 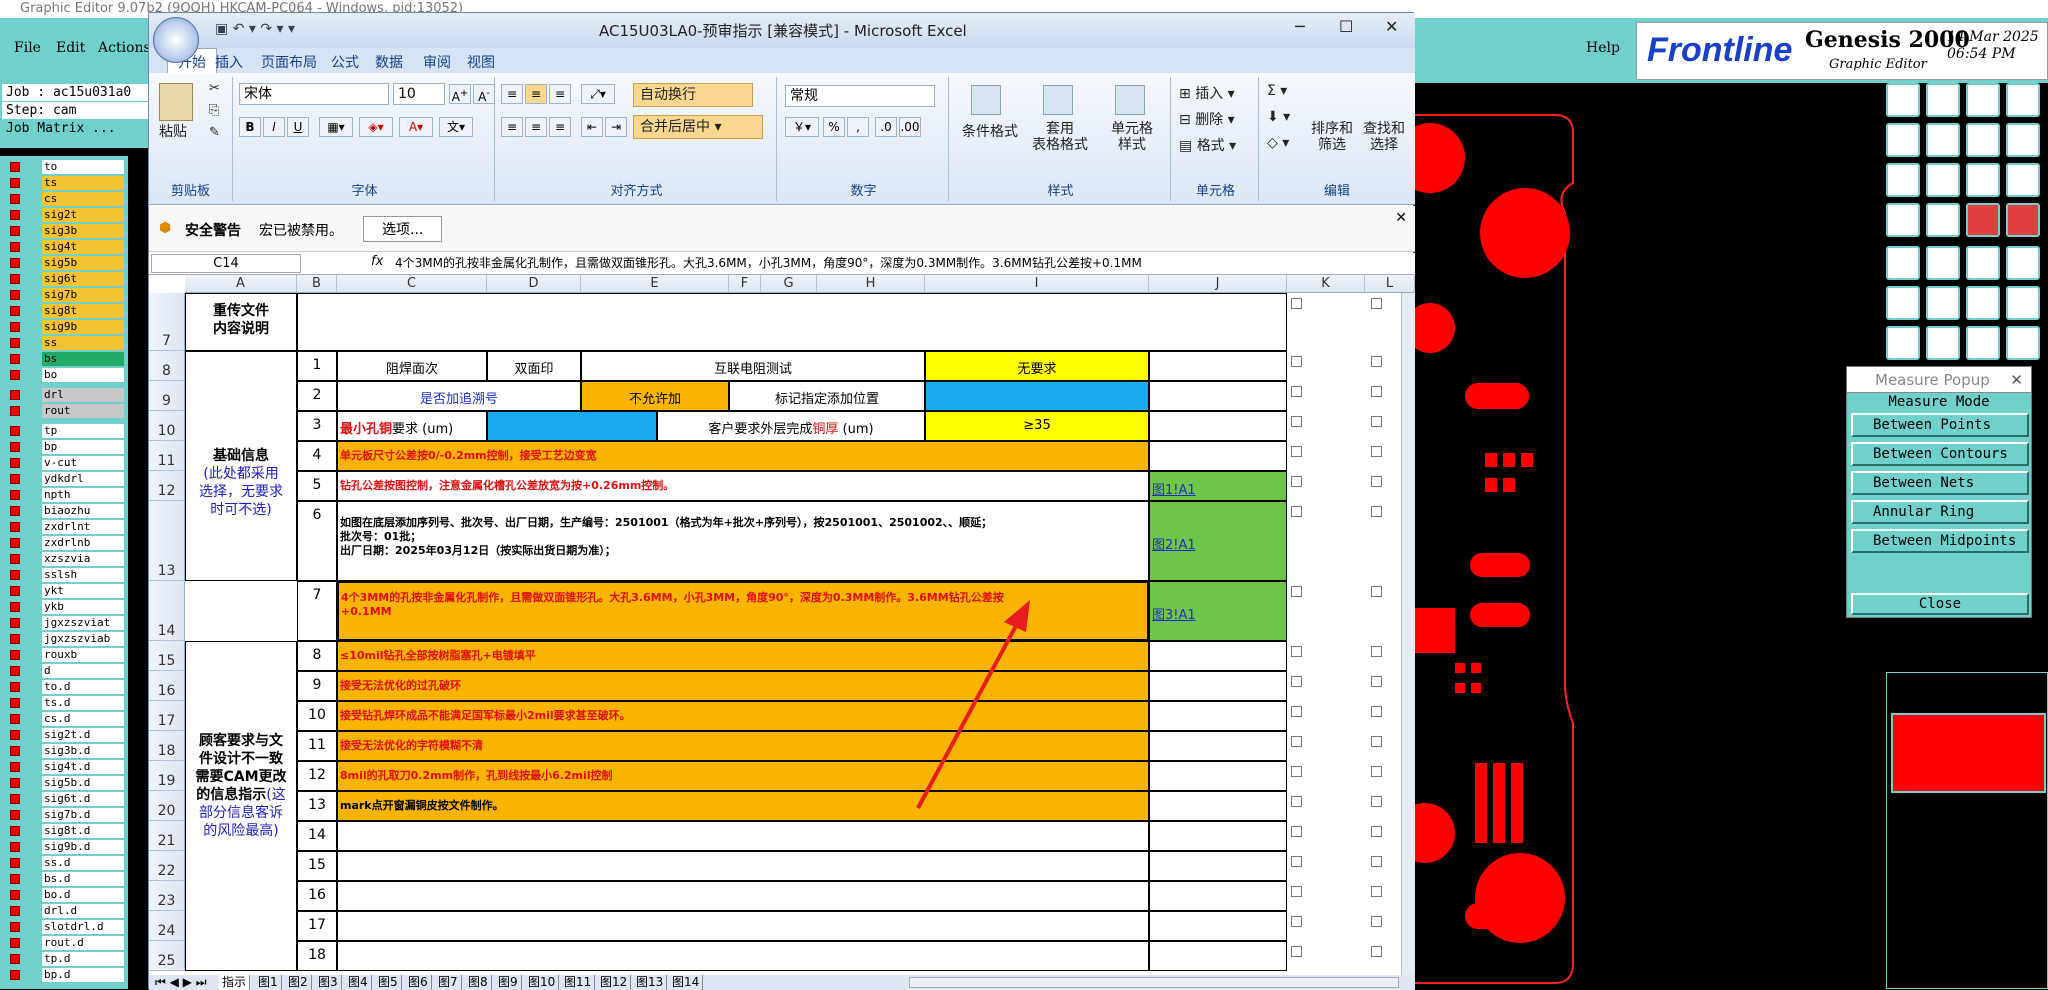 I want to click on tab-6: 视图, so click(x=481, y=62).